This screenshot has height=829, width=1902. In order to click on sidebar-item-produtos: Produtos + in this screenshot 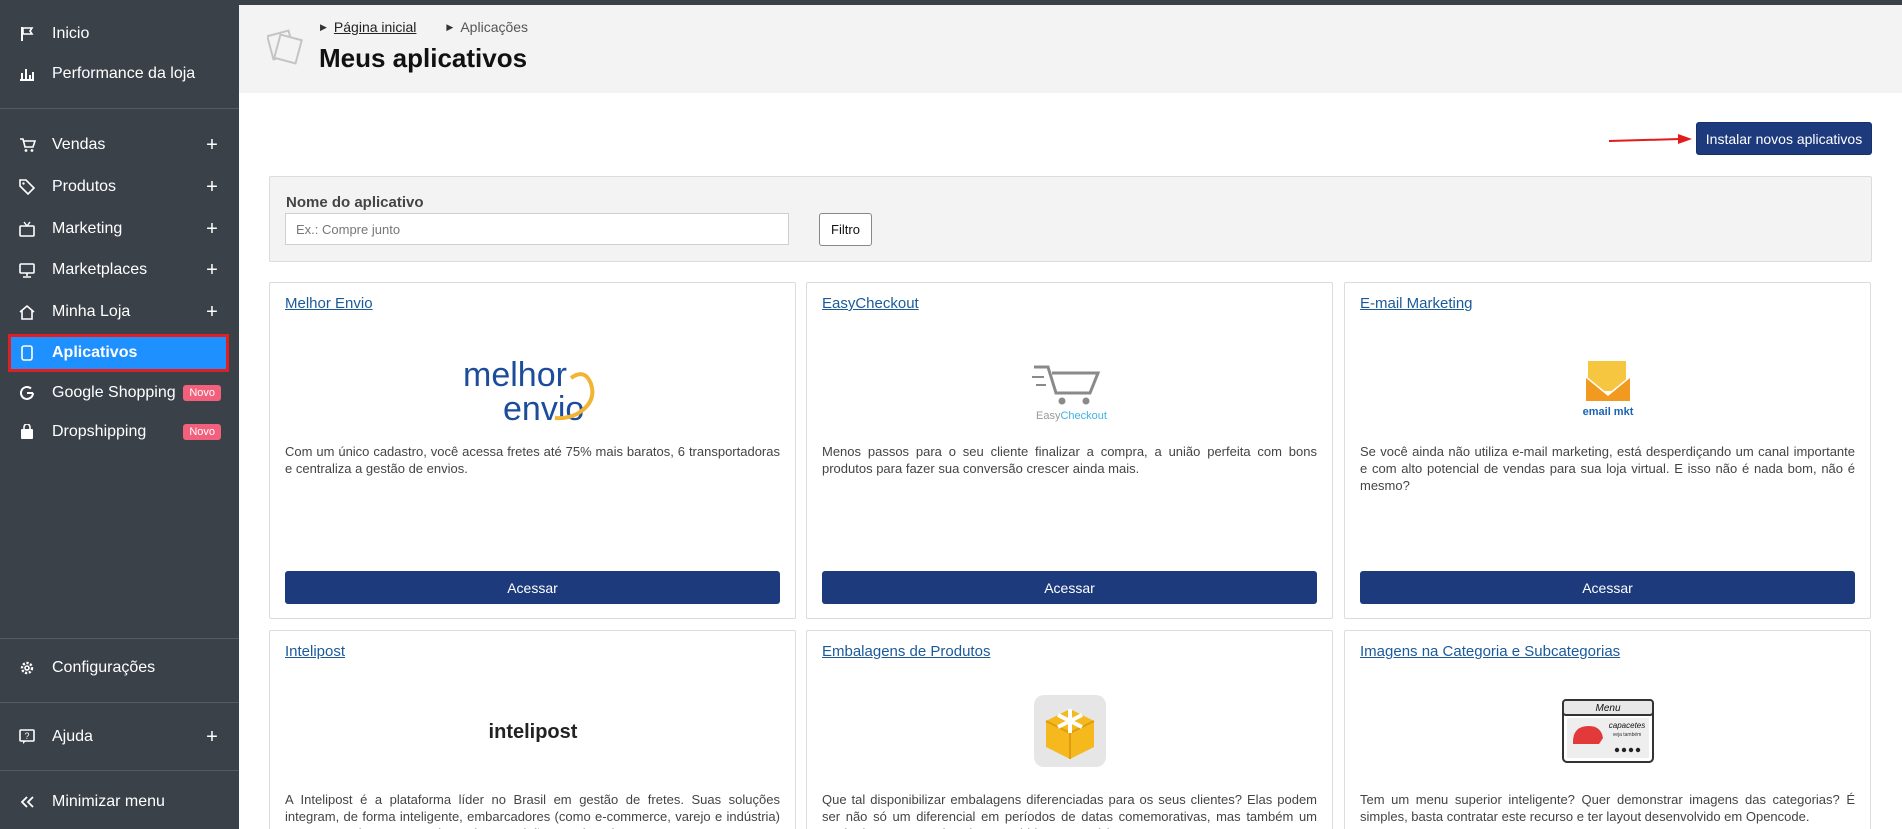, I will do `click(118, 187)`.